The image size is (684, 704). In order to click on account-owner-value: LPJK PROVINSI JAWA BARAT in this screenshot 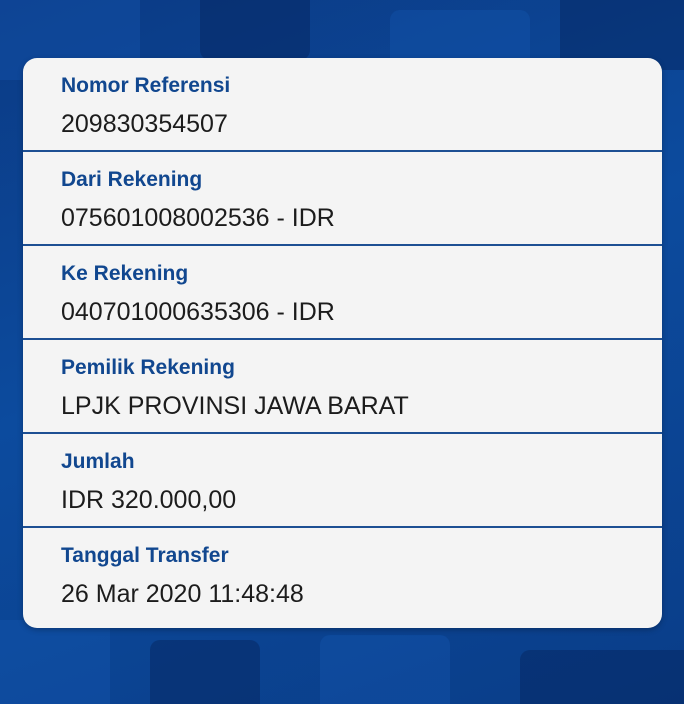, I will do `click(235, 406)`.